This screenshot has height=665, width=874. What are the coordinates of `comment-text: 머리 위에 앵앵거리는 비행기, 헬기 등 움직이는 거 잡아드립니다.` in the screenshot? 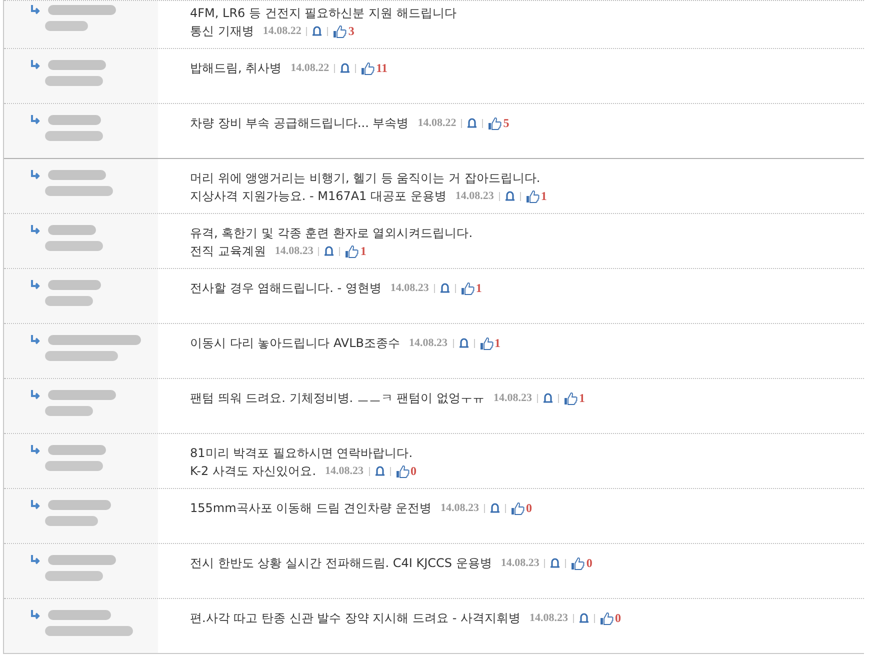 It's located at (365, 178).